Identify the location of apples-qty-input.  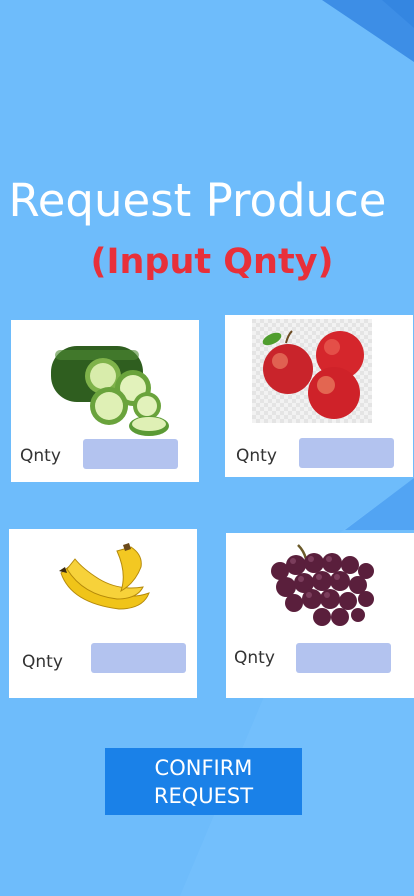
(346, 453).